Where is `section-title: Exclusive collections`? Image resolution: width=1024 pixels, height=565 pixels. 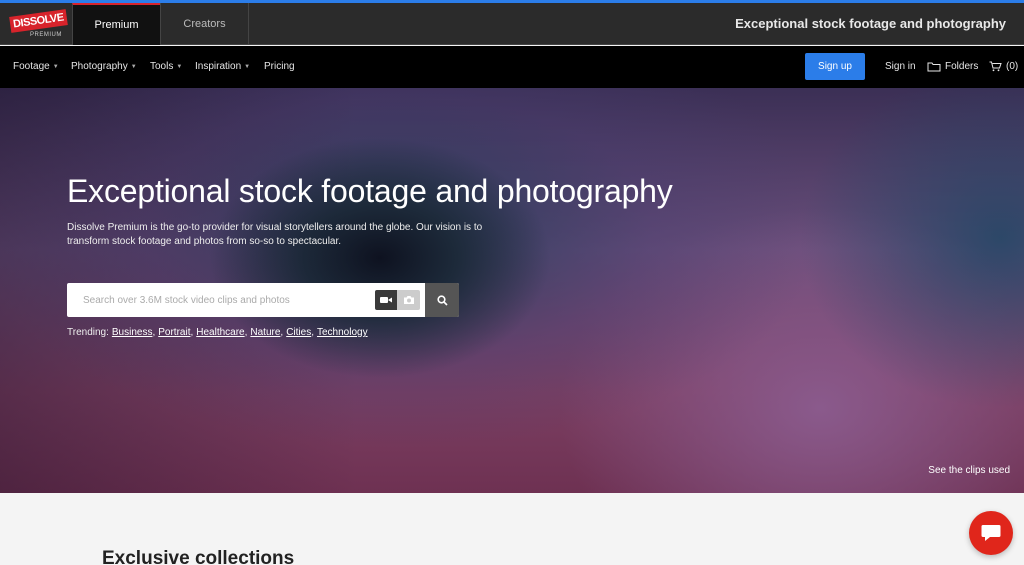
section-title: Exclusive collections is located at coordinates (198, 556).